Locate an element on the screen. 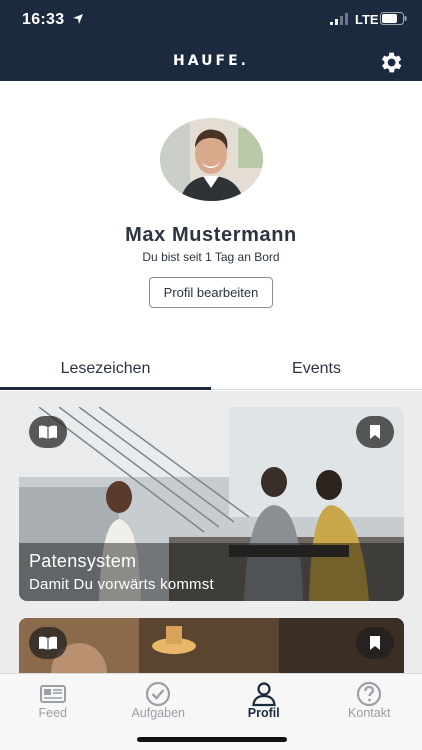 The width and height of the screenshot is (422, 750). profile-tabs: Lesezeichen Events is located at coordinates (211, 367).